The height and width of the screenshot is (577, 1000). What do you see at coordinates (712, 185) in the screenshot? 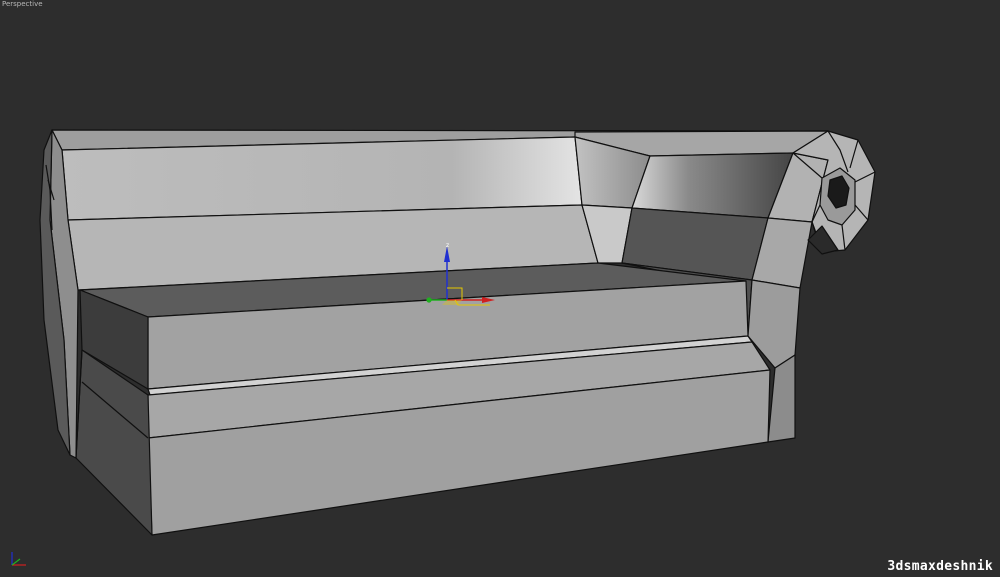
I see `arm-inner-upper` at bounding box center [712, 185].